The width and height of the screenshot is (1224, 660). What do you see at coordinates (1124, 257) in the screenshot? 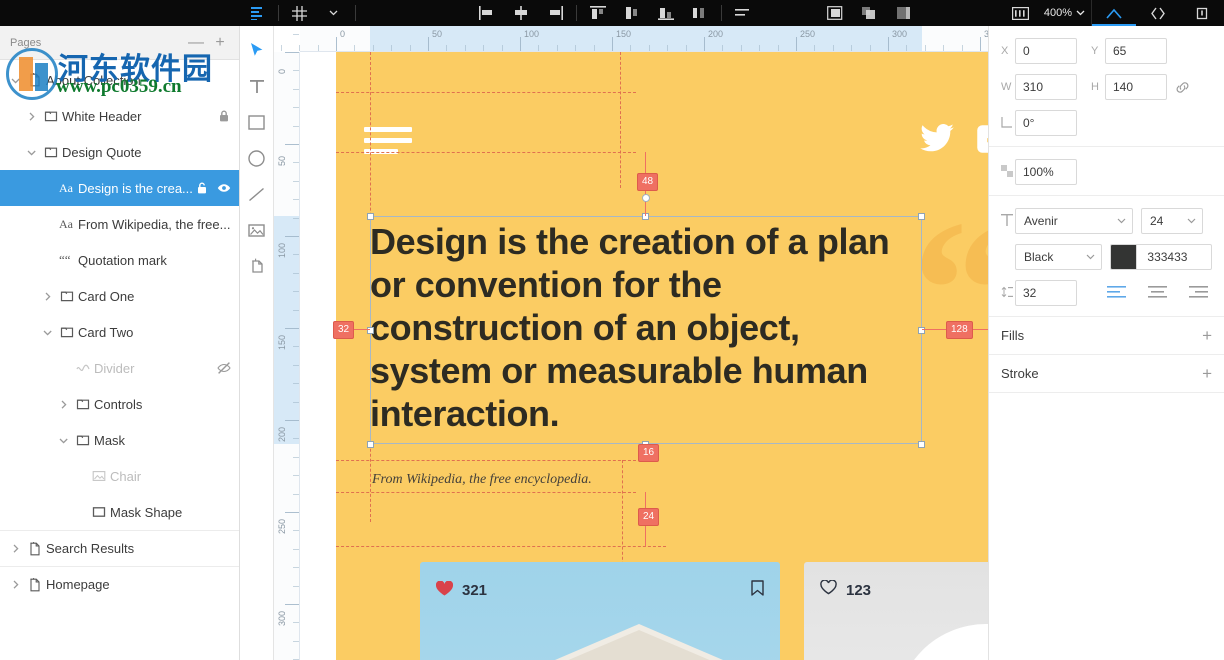
I see `text-color-swatch` at bounding box center [1124, 257].